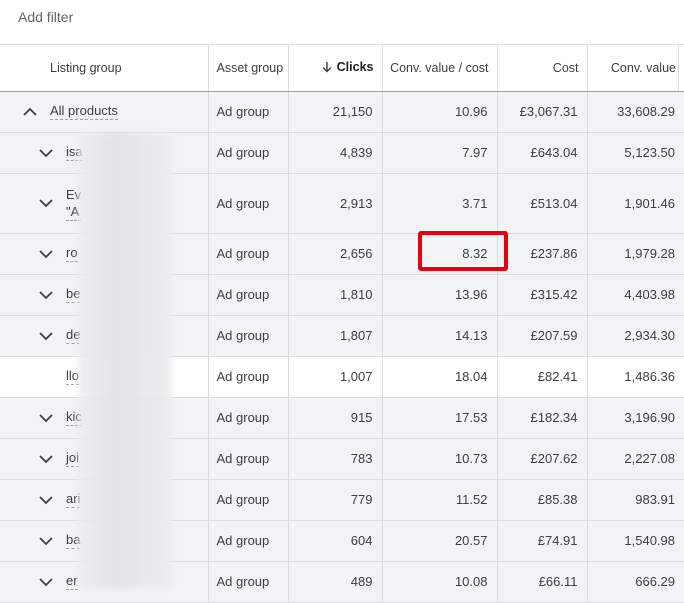 The width and height of the screenshot is (684, 603). Describe the element at coordinates (542, 336) in the screenshot. I see `cell-cost: £207.59` at that location.